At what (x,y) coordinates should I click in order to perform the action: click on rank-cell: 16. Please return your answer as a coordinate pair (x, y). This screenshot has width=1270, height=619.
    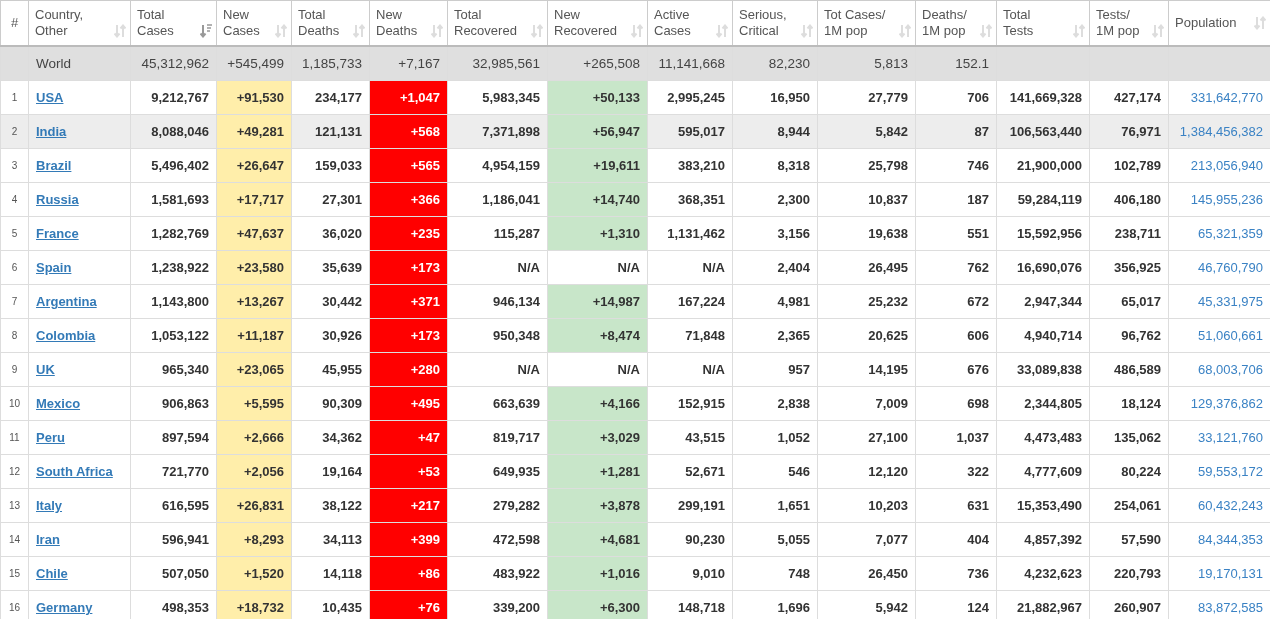
    Looking at the image, I should click on (14, 607).